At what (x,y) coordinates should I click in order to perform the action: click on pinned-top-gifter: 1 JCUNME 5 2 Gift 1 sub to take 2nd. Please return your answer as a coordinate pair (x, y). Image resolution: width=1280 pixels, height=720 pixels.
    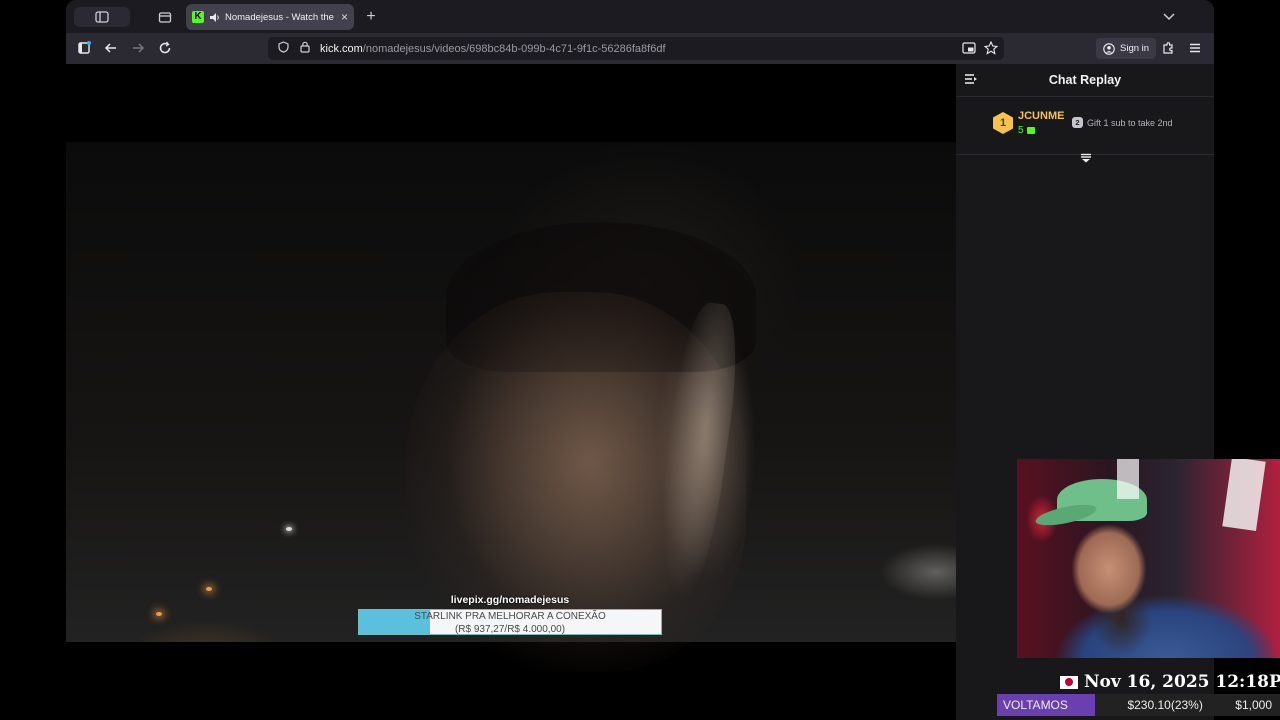
    Looking at the image, I should click on (1085, 126).